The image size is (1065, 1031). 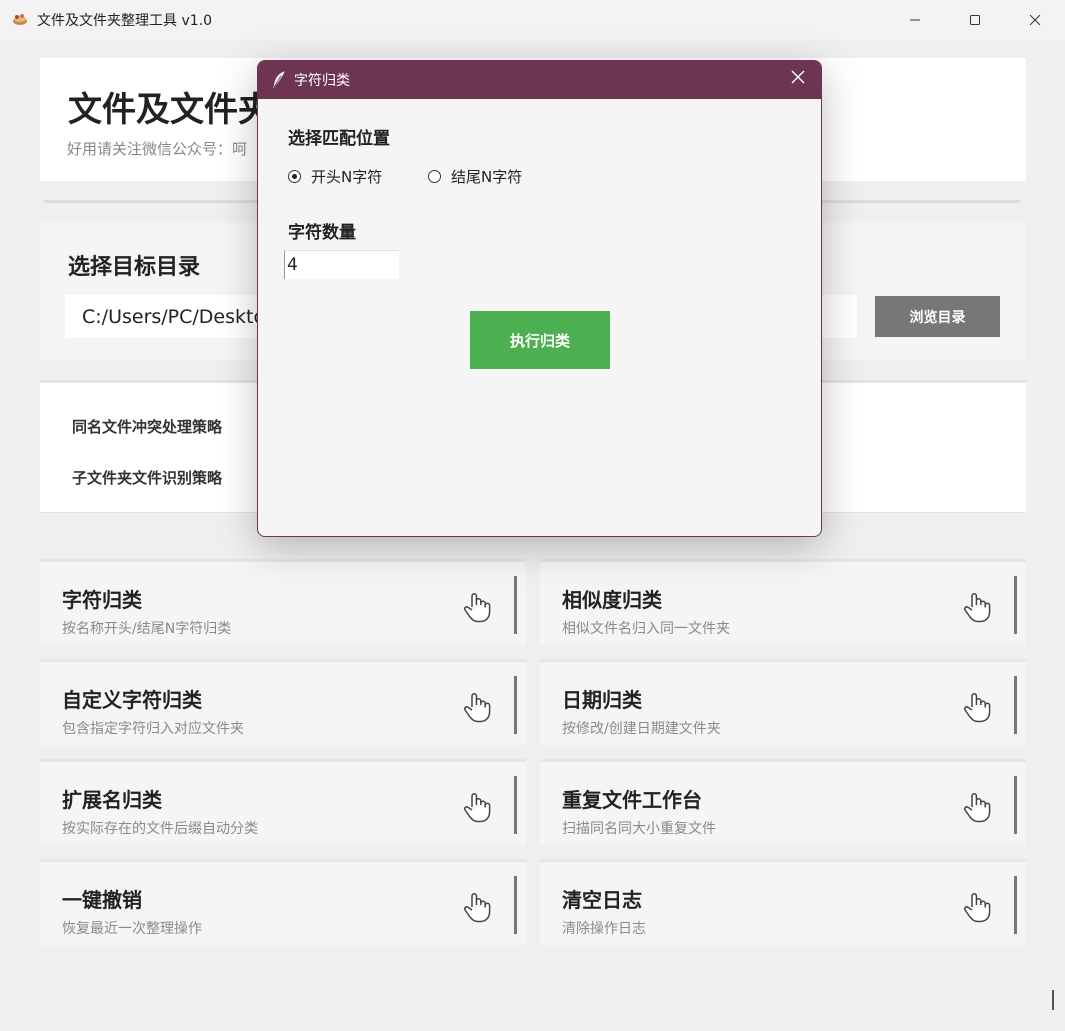 What do you see at coordinates (540, 340) in the screenshot?
I see `execute-classify-button: 执行归类` at bounding box center [540, 340].